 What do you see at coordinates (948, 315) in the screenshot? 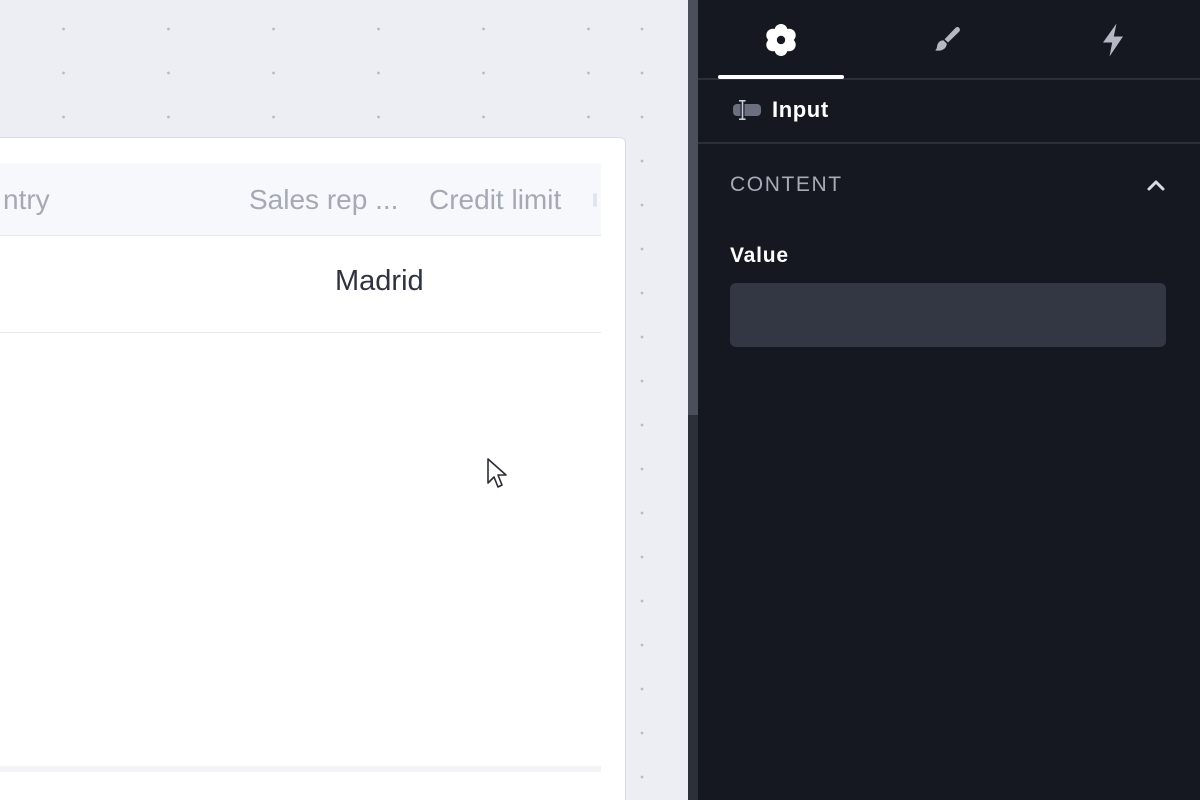
I see `value-input` at bounding box center [948, 315].